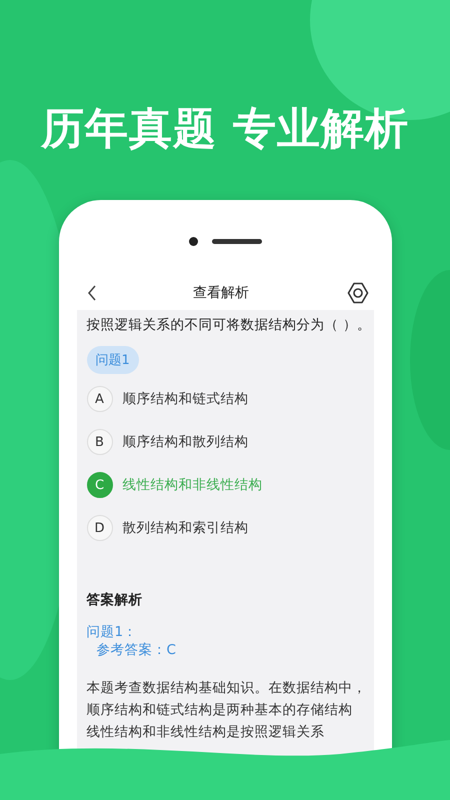 This screenshot has width=450, height=800. What do you see at coordinates (185, 528) in the screenshot?
I see `option-text: 散列结构和索引结构` at bounding box center [185, 528].